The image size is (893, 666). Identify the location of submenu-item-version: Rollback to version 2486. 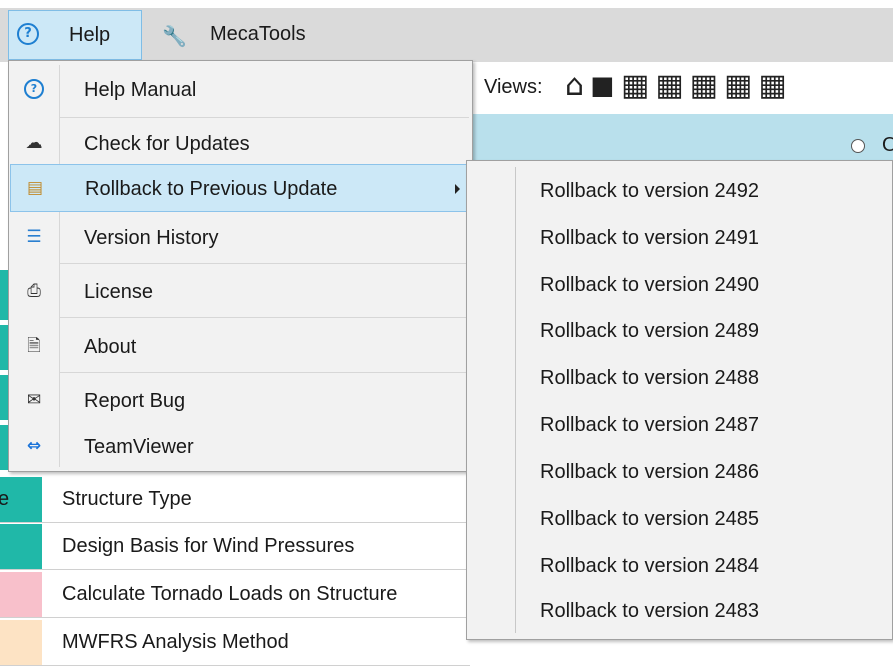
(679, 473).